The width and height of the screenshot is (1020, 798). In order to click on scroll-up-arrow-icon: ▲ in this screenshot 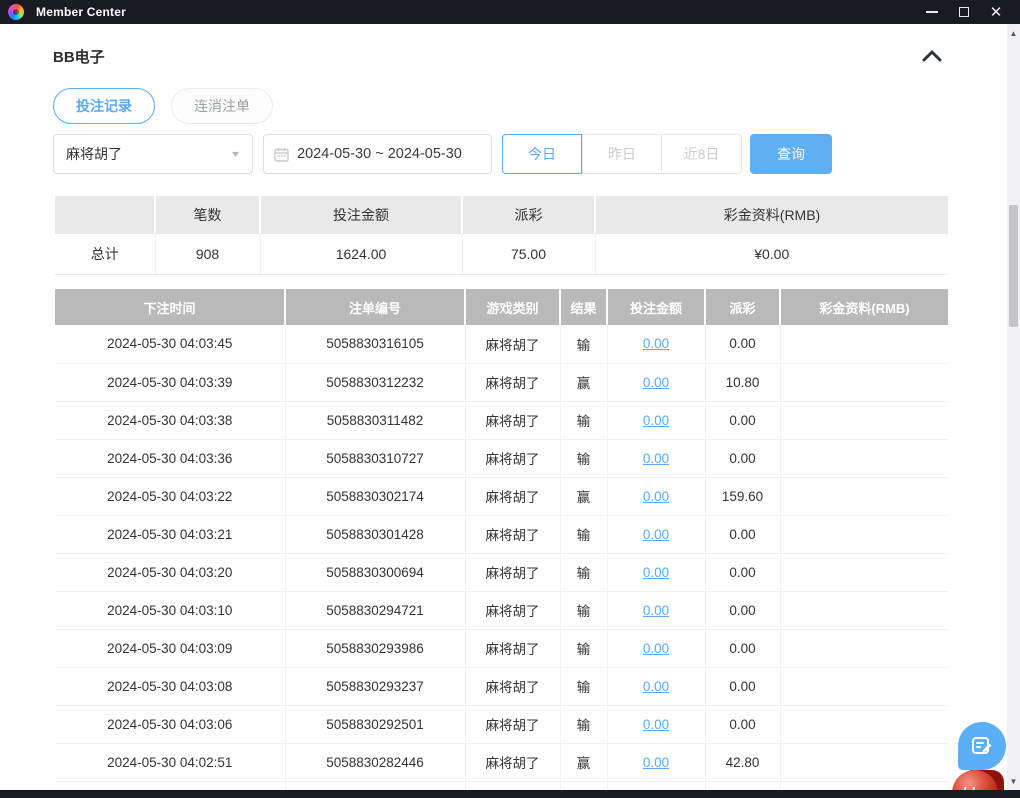, I will do `click(1013, 33)`.